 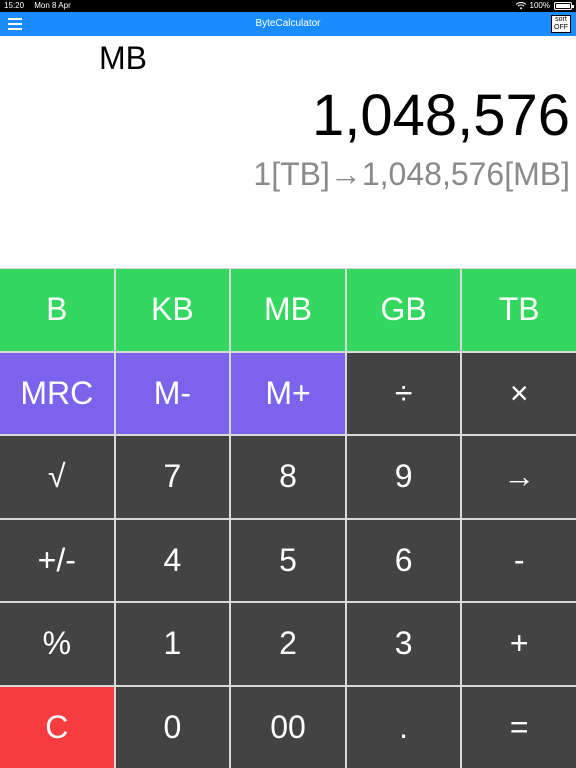 I want to click on main-display-value: 1,048,576, so click(x=440, y=115).